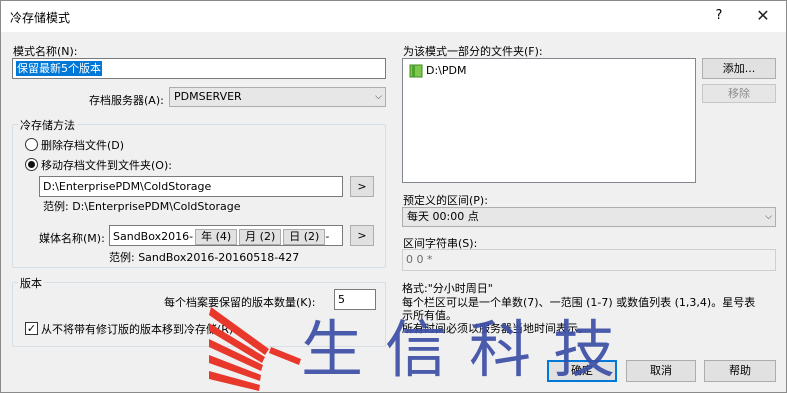 The width and height of the screenshot is (787, 393). What do you see at coordinates (549, 120) in the screenshot?
I see `folders-list: D:\PDM` at bounding box center [549, 120].